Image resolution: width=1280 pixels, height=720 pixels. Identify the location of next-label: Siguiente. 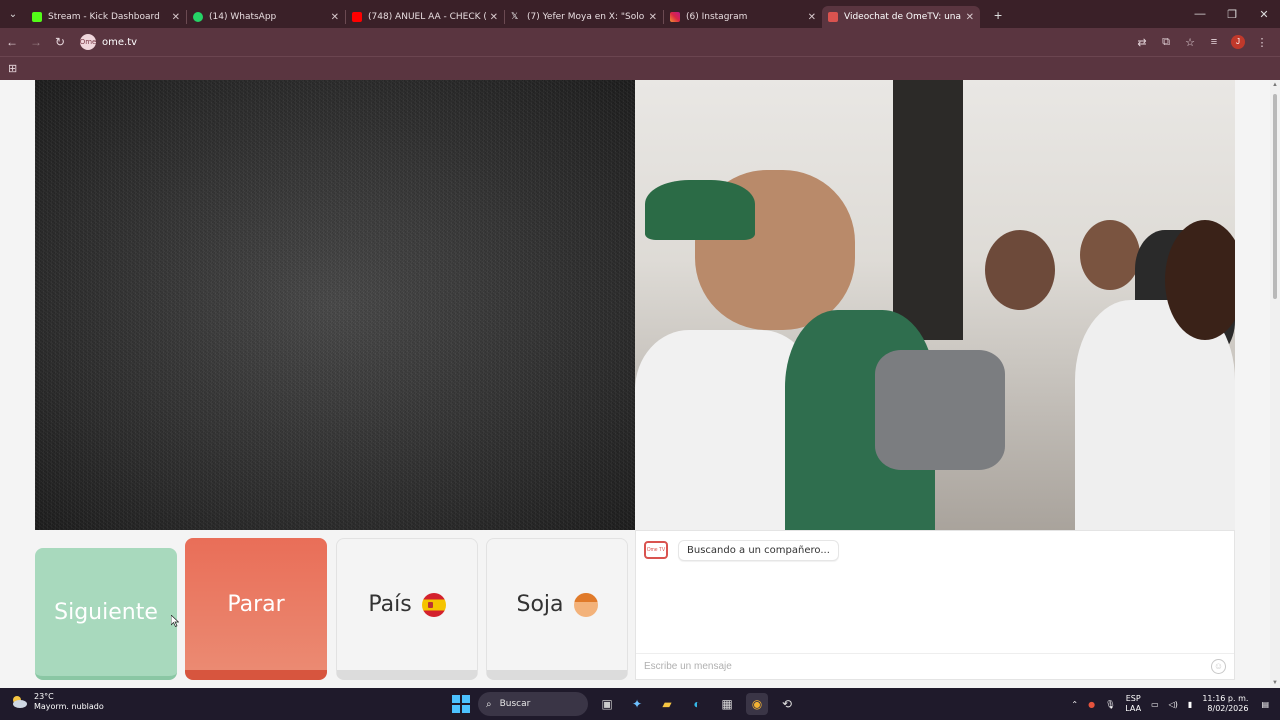
(106, 612).